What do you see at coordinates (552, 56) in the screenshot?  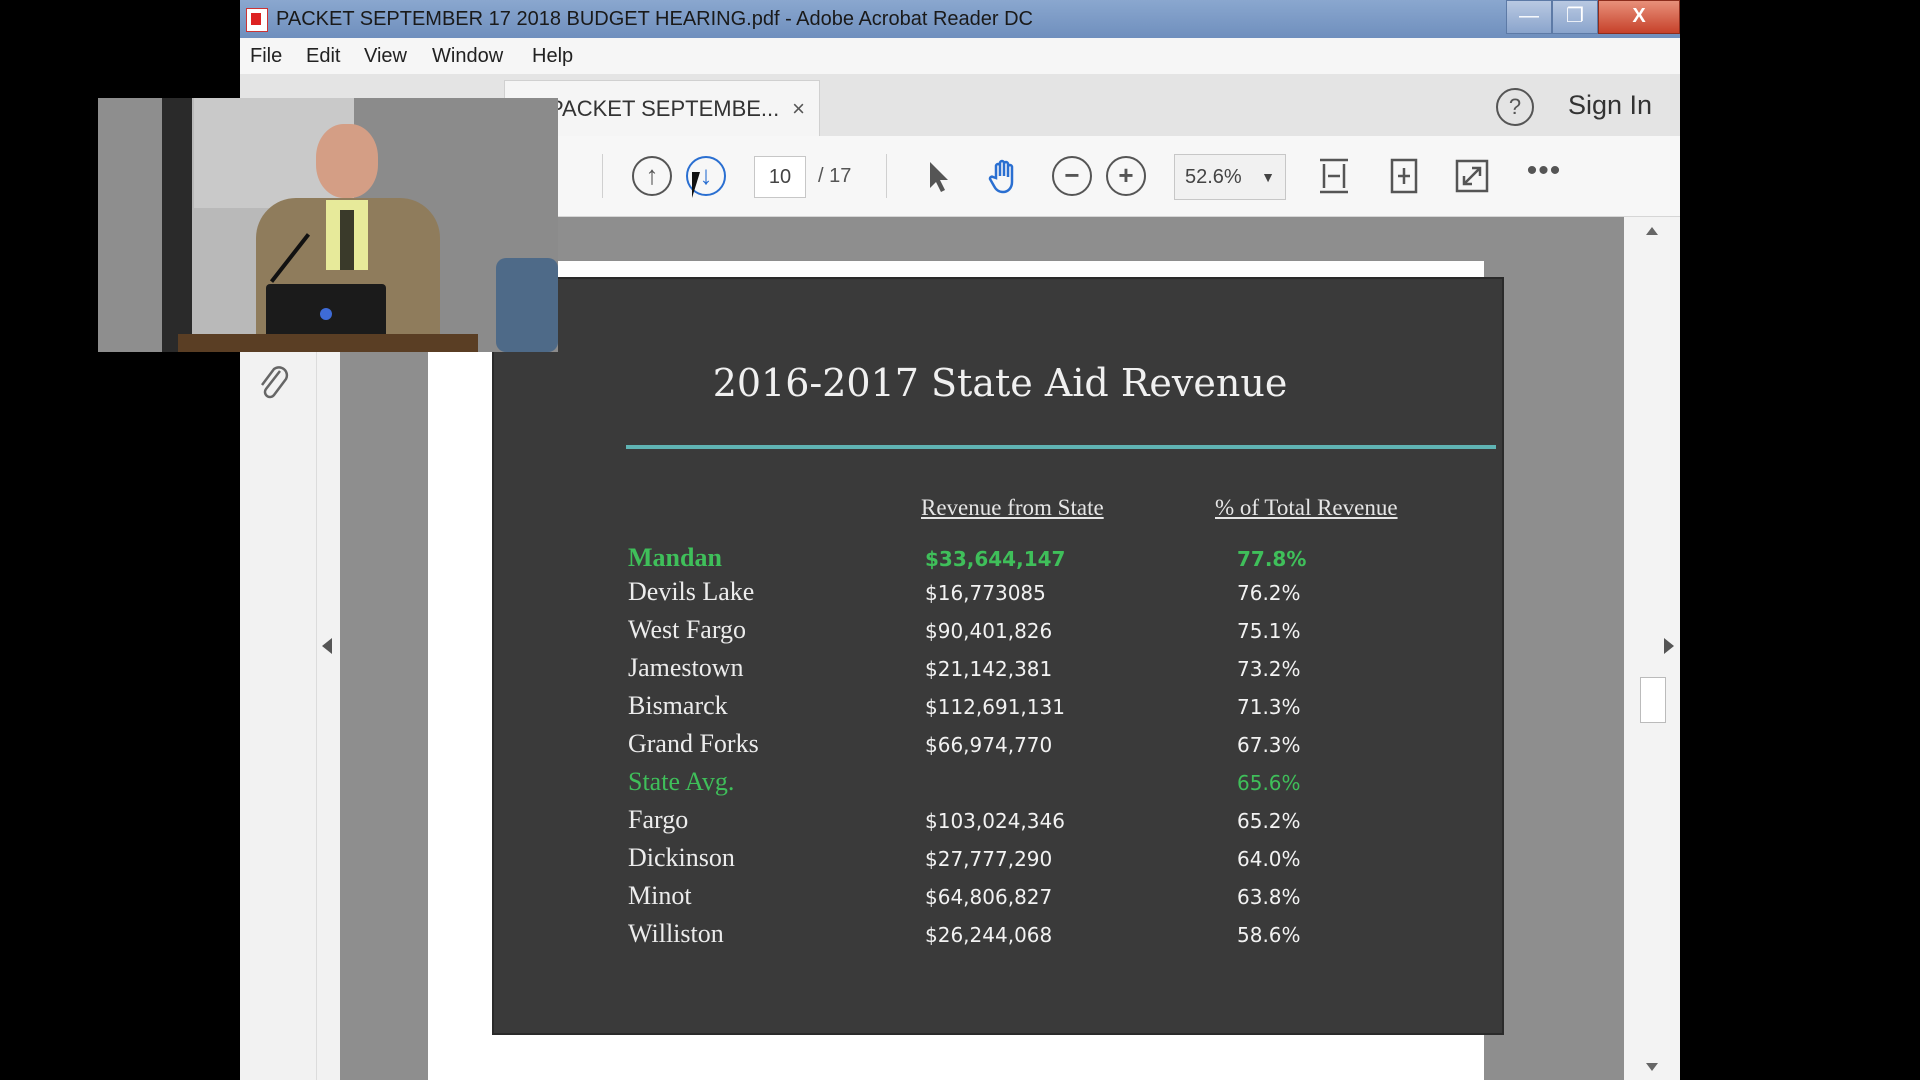 I see `menu-help: Help` at bounding box center [552, 56].